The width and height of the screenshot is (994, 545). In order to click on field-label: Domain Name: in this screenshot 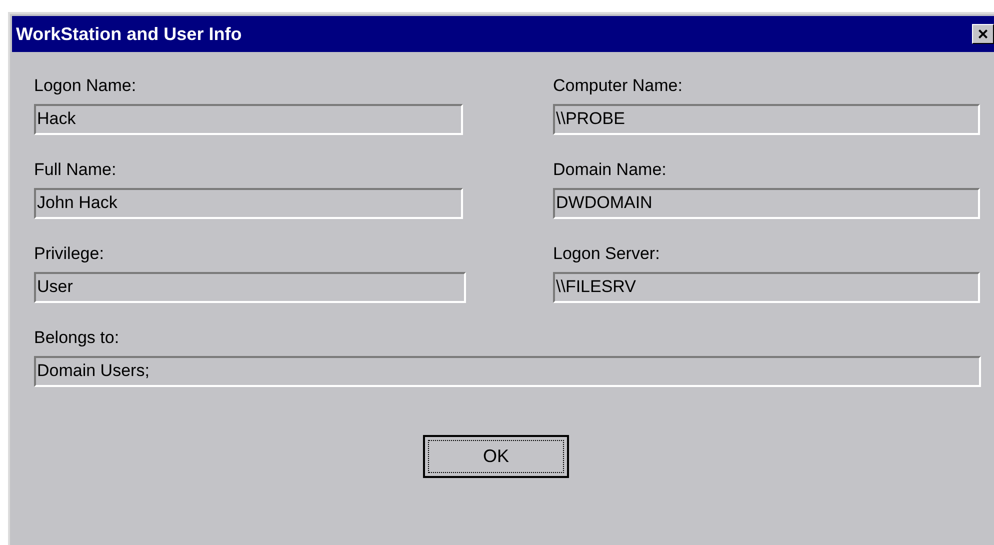, I will do `click(609, 170)`.